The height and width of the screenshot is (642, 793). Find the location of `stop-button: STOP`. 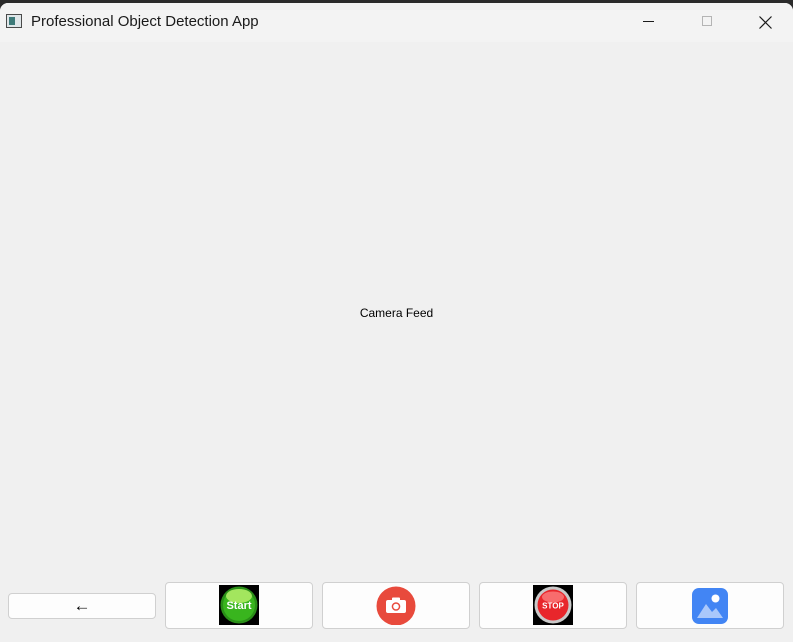

stop-button: STOP is located at coordinates (553, 605).